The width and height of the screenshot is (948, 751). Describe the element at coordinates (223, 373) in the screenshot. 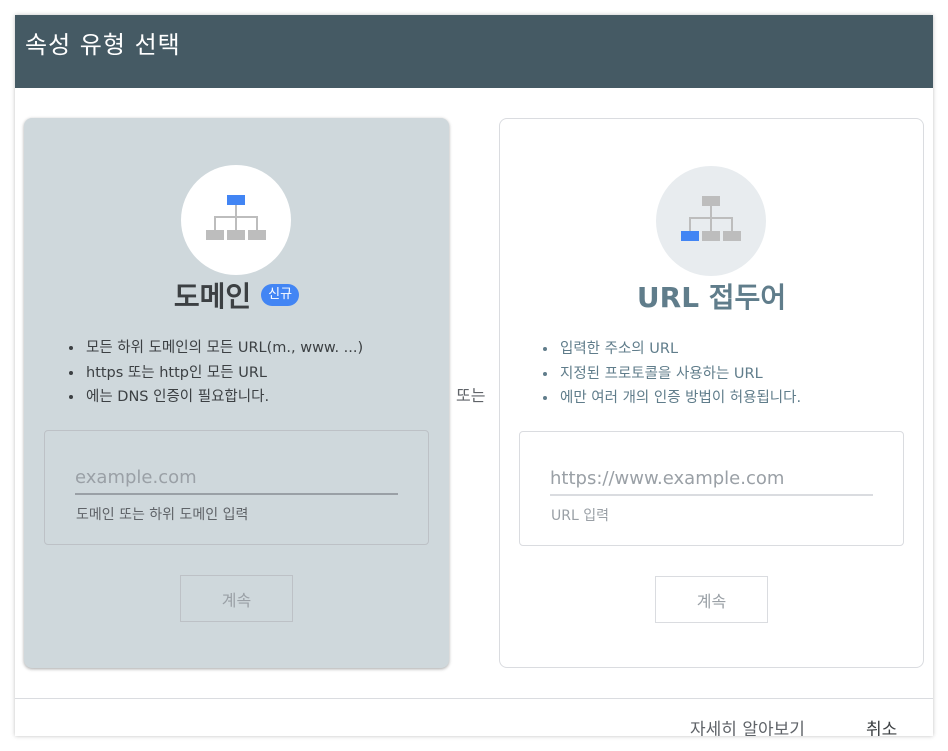

I see `list-item: https 또는 http인 모든 URL` at that location.